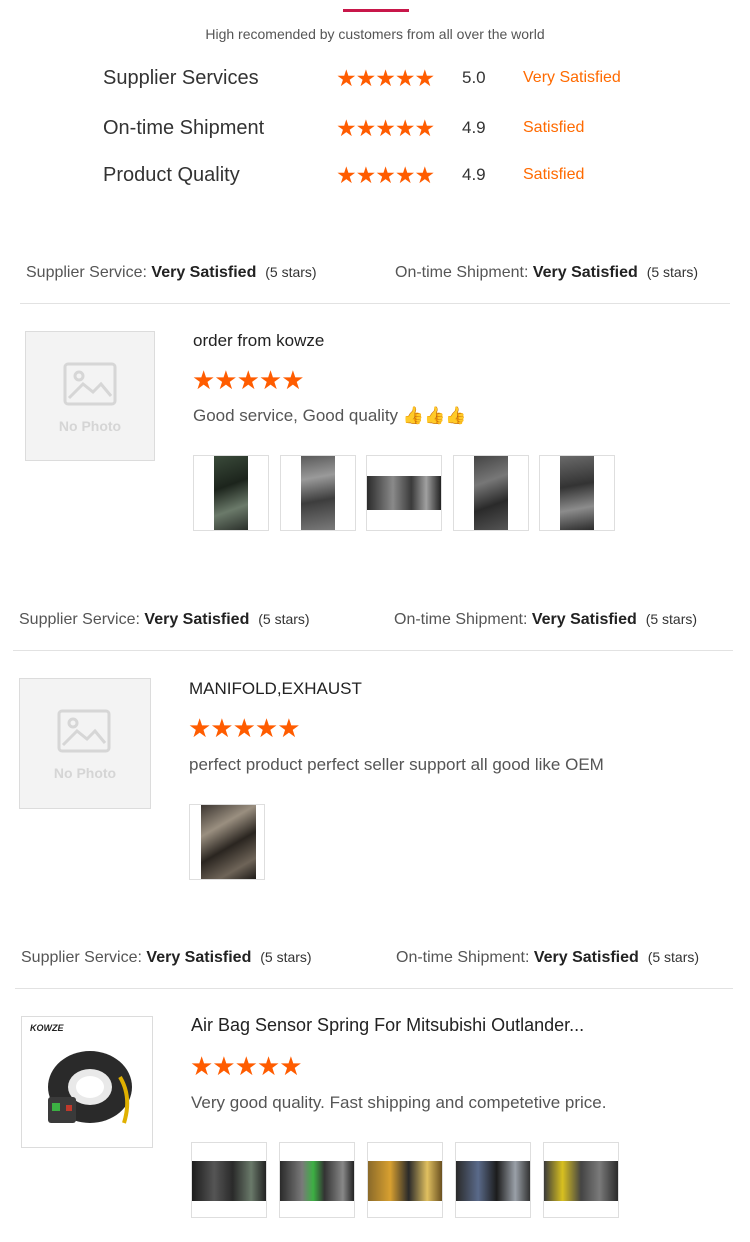 Image resolution: width=750 pixels, height=1242 pixels. What do you see at coordinates (47, 1028) in the screenshot?
I see `brand-logo: KOWZE` at bounding box center [47, 1028].